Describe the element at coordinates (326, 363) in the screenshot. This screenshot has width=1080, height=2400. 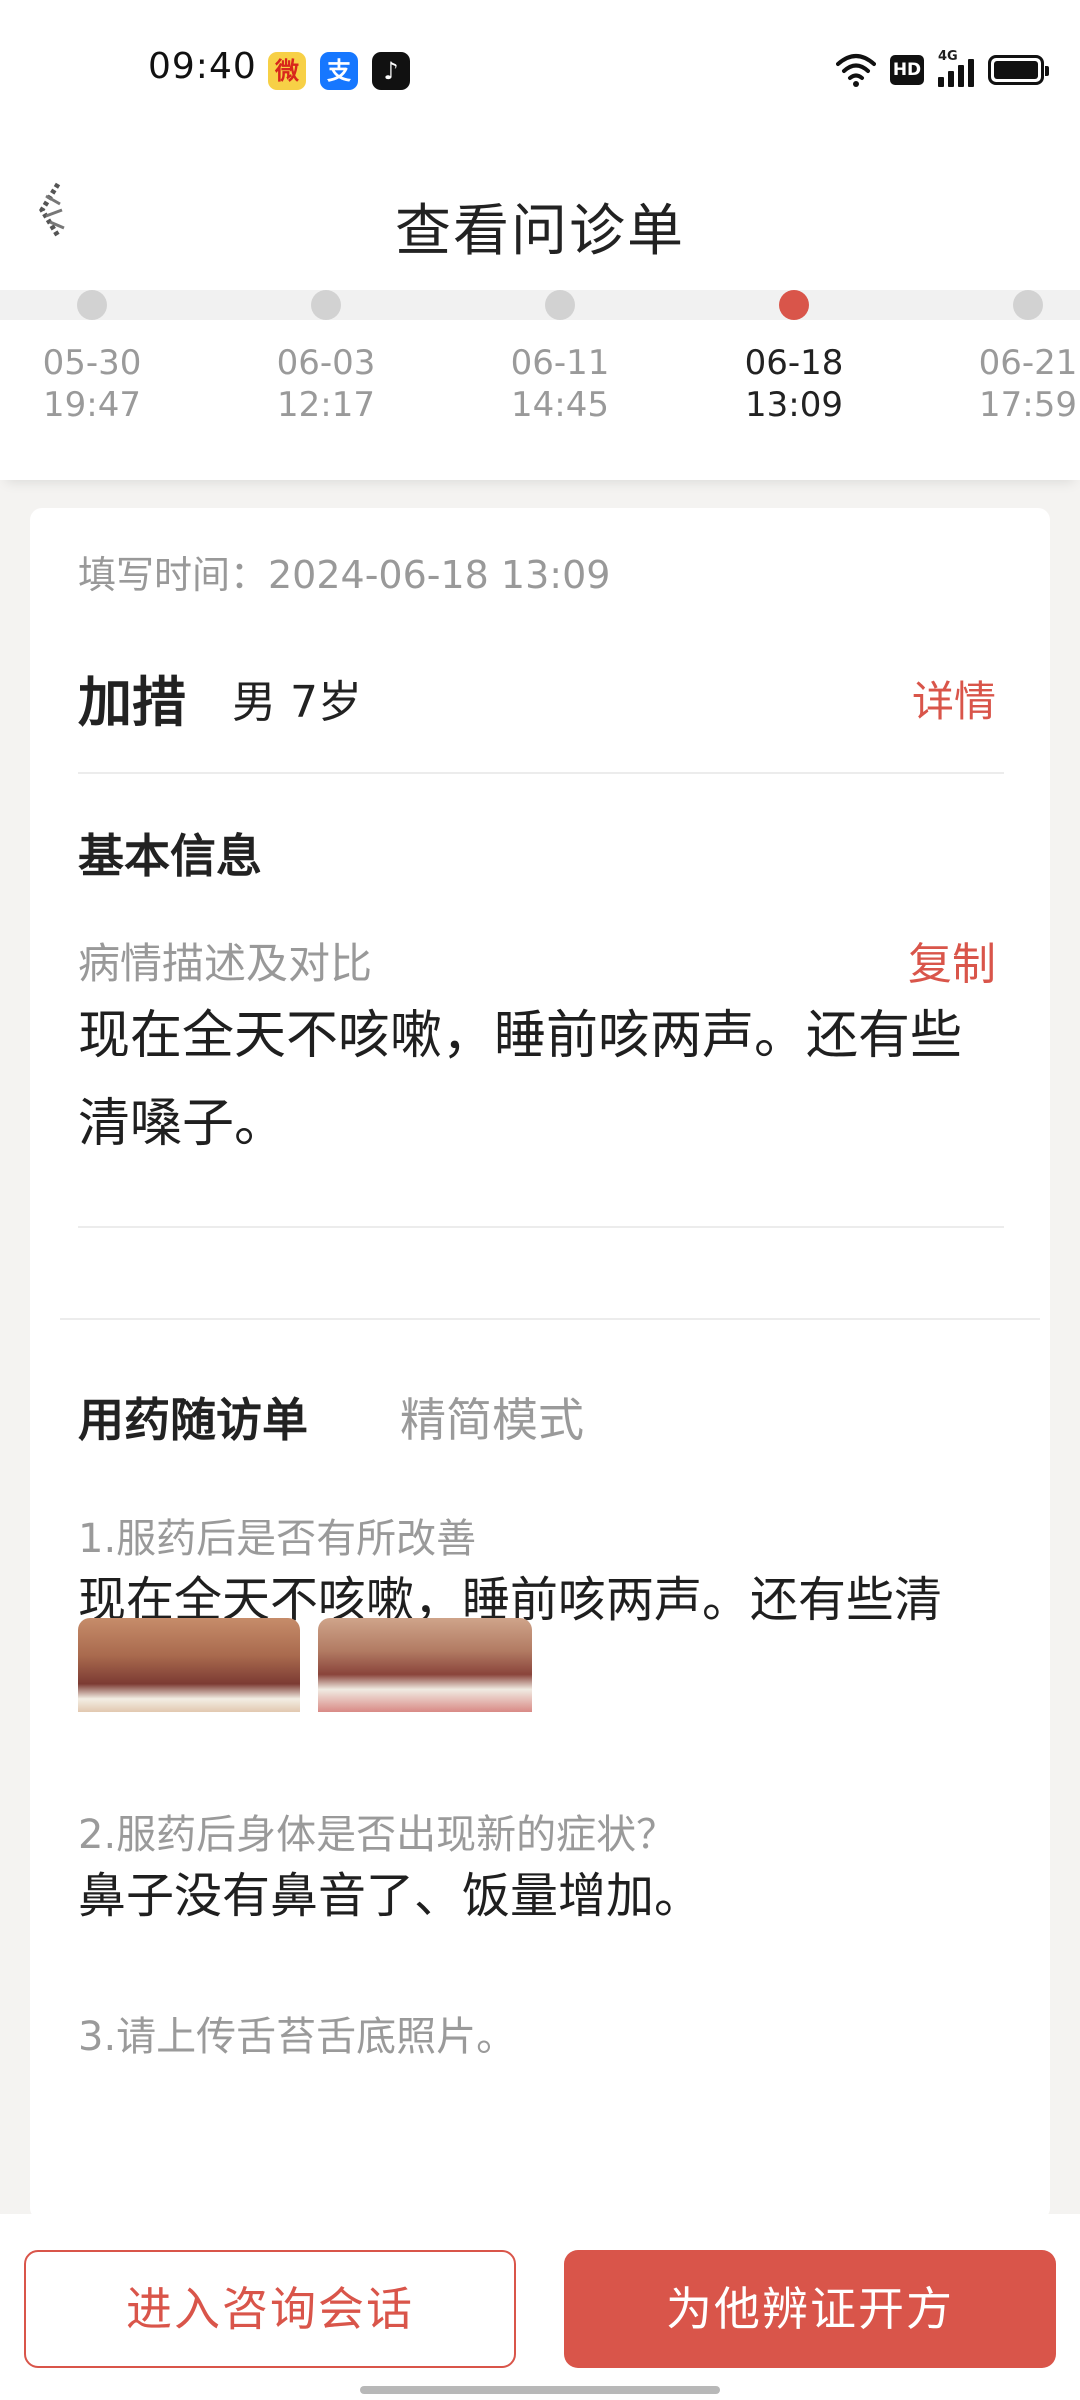
I see `timeline-date: 06-03` at that location.